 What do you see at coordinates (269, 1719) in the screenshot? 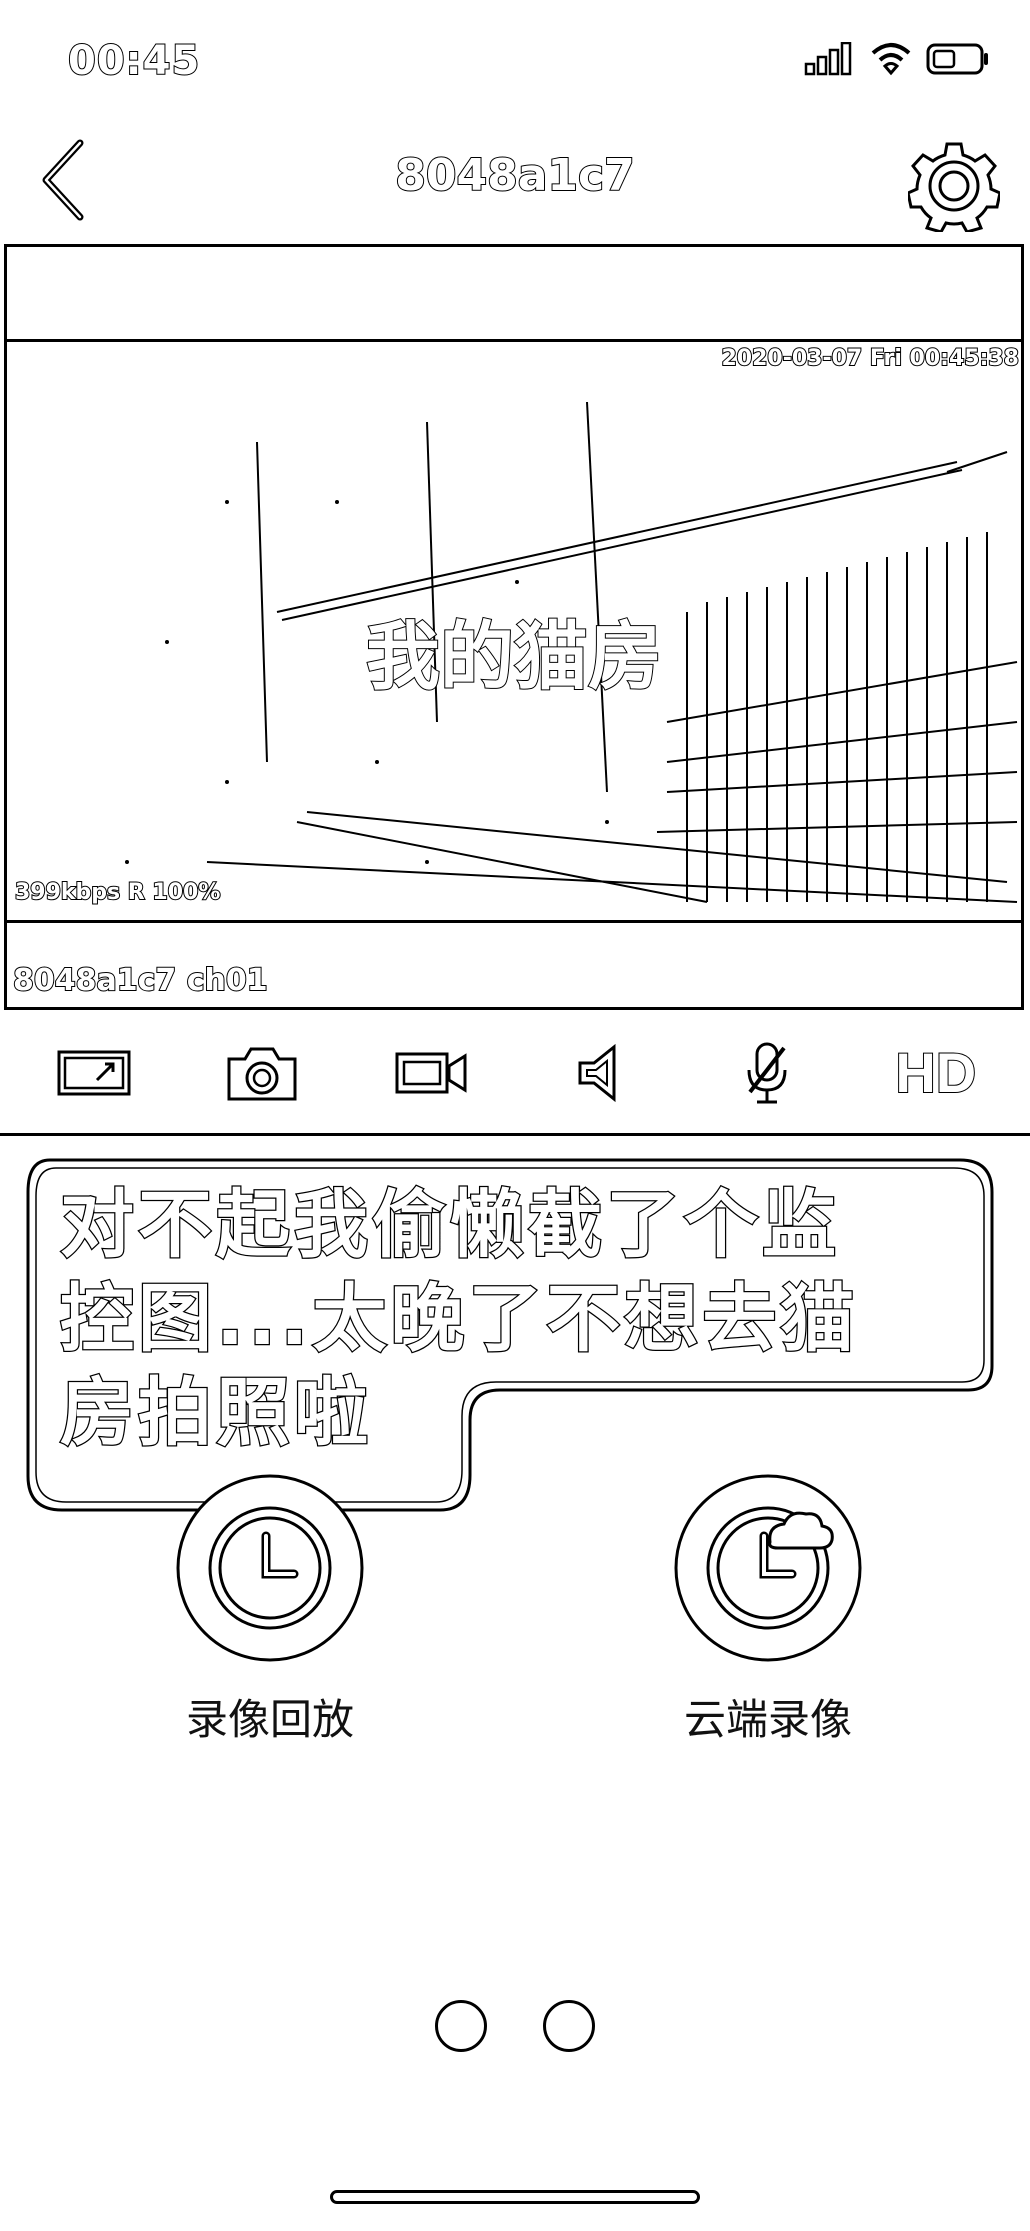
I see `playback-label: 录像回放` at bounding box center [269, 1719].